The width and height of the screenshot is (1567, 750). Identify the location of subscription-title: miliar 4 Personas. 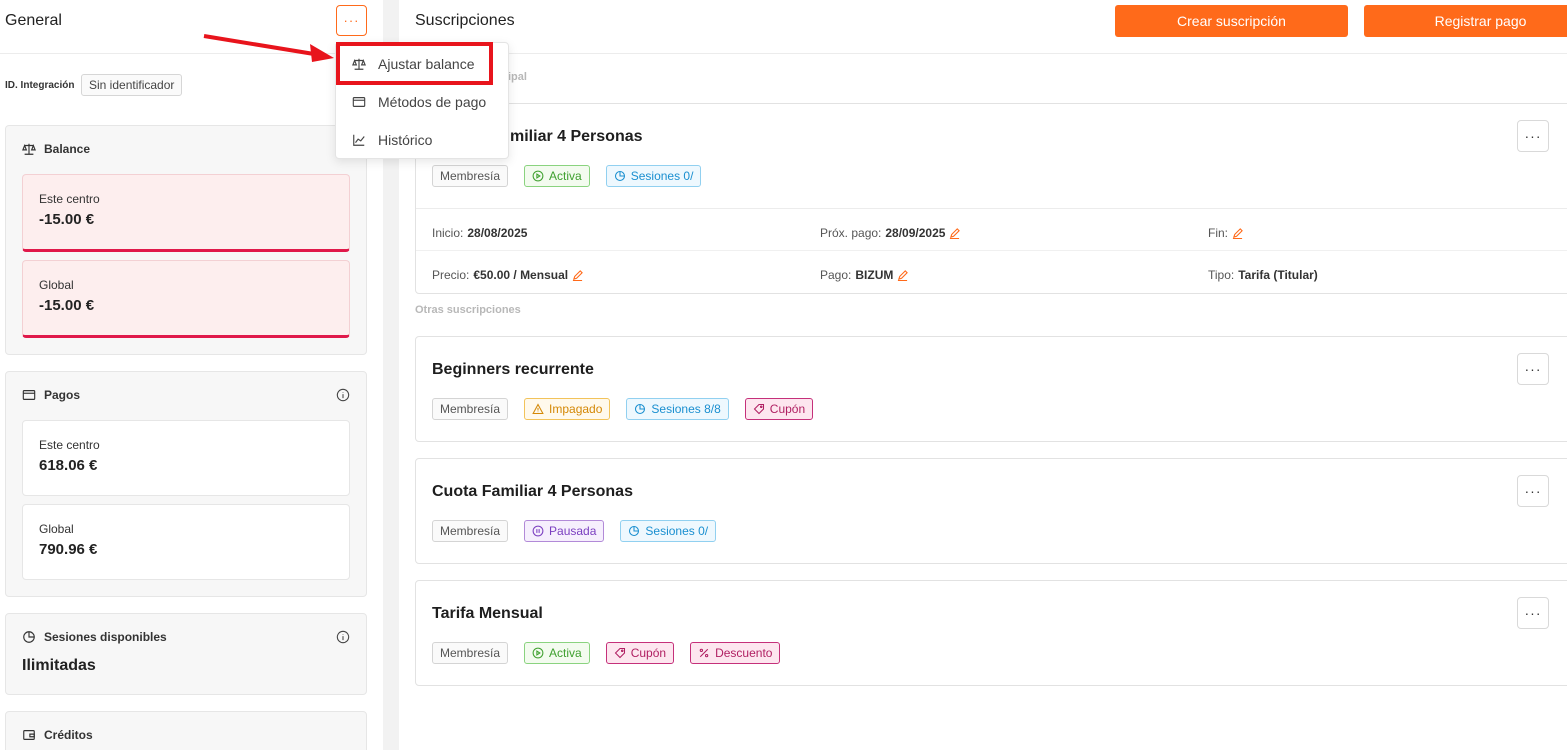
(576, 136).